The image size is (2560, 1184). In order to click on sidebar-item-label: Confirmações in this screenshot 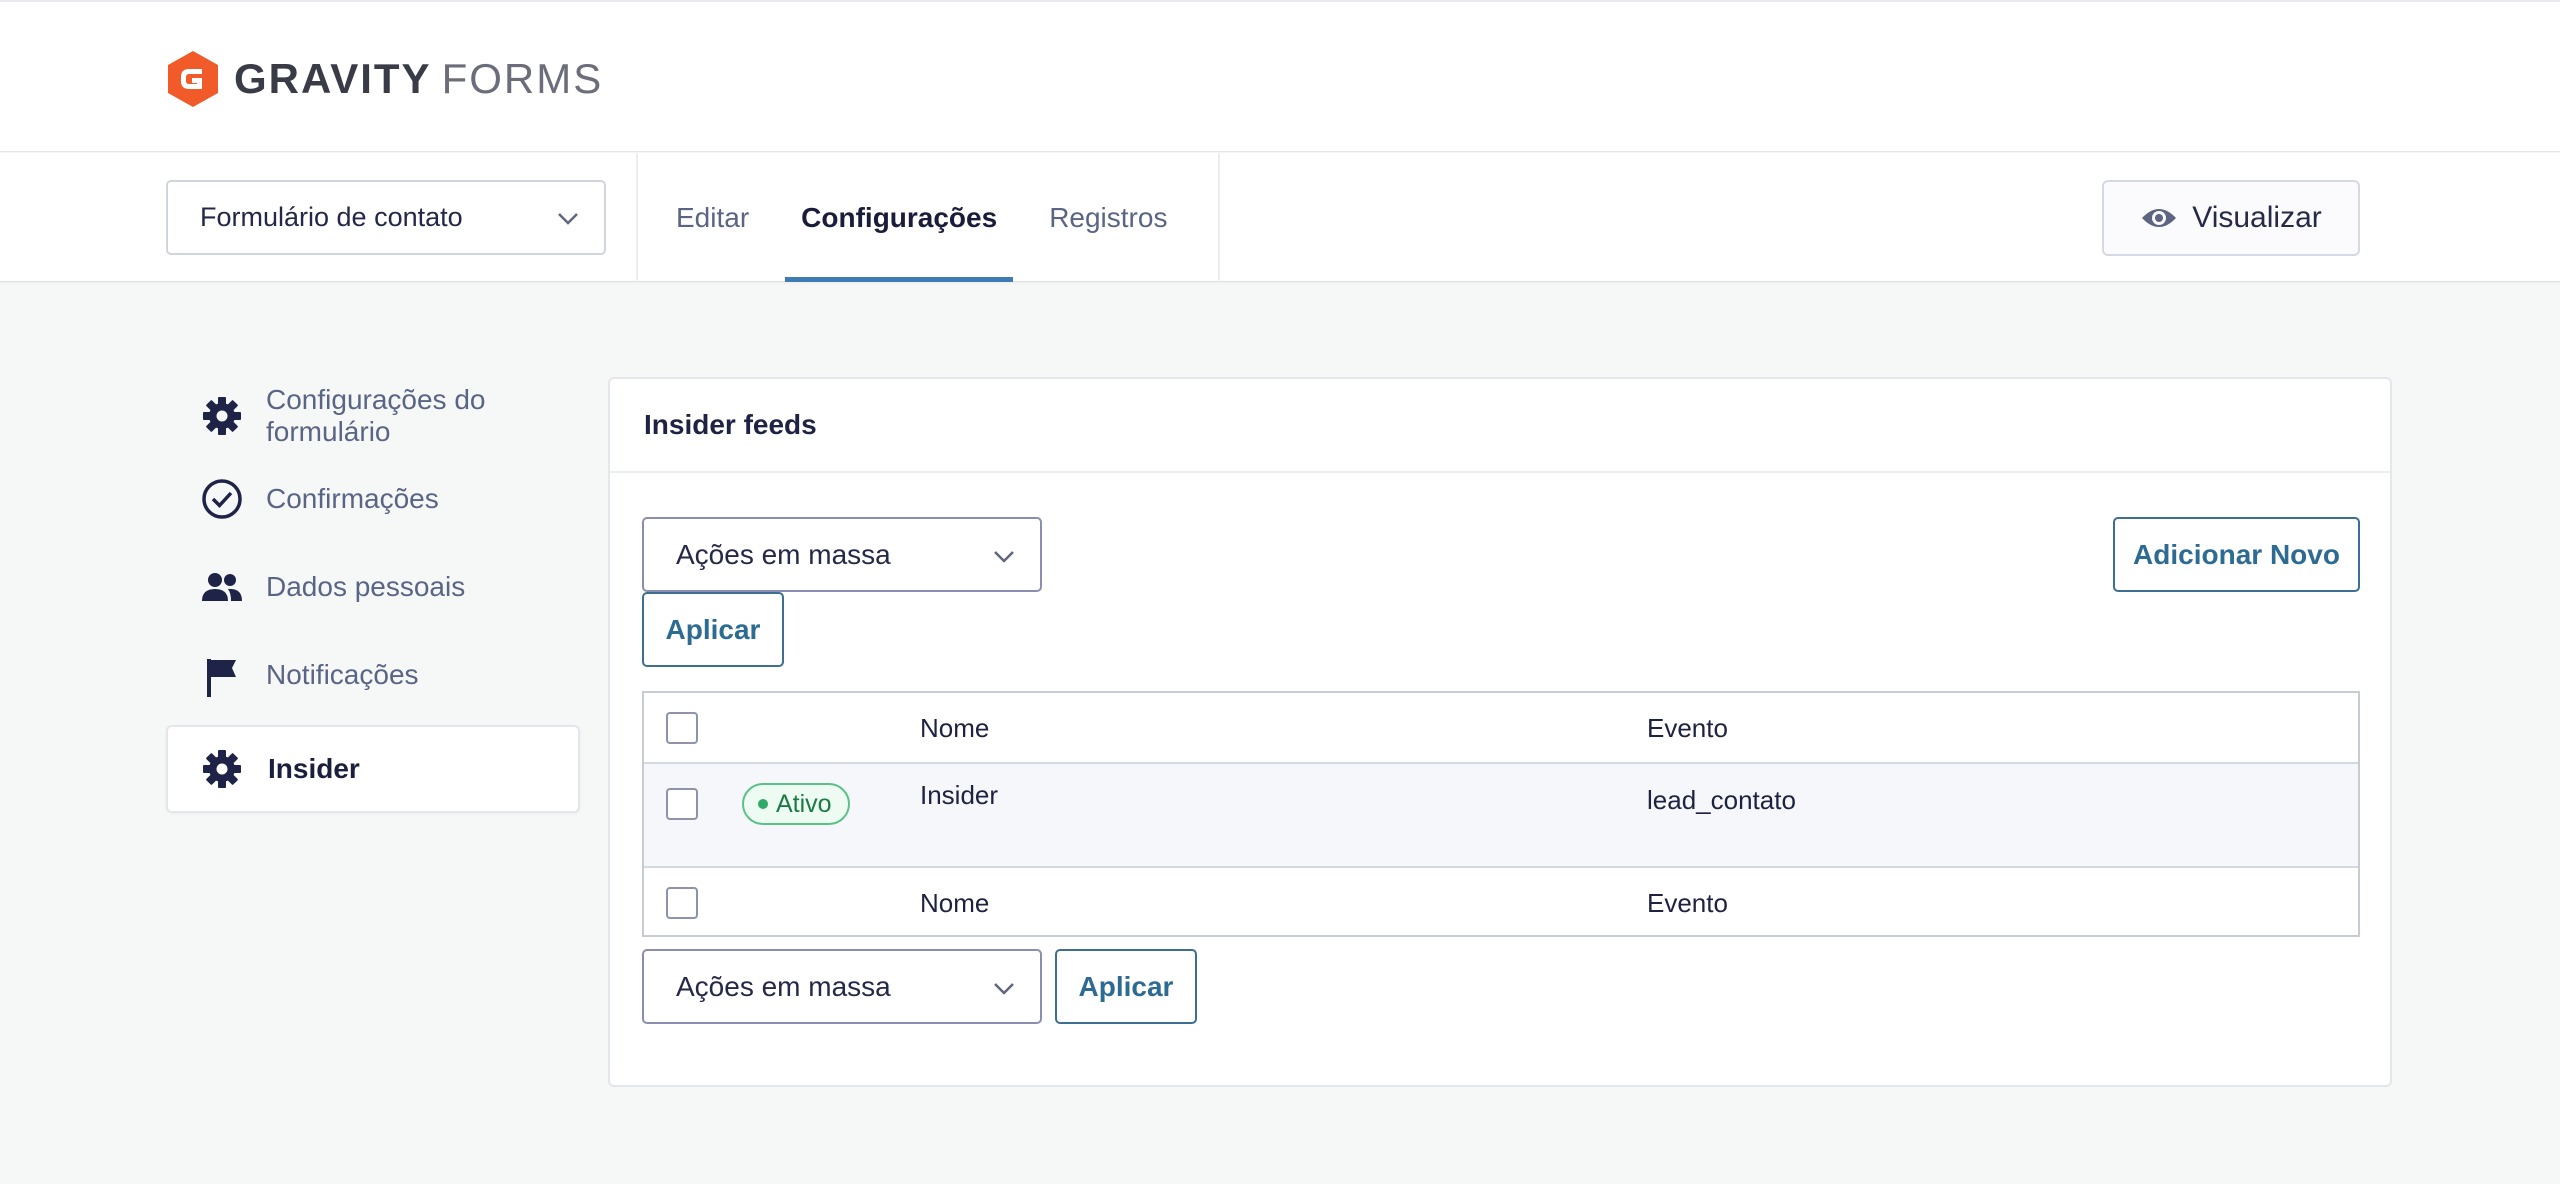, I will do `click(352, 498)`.